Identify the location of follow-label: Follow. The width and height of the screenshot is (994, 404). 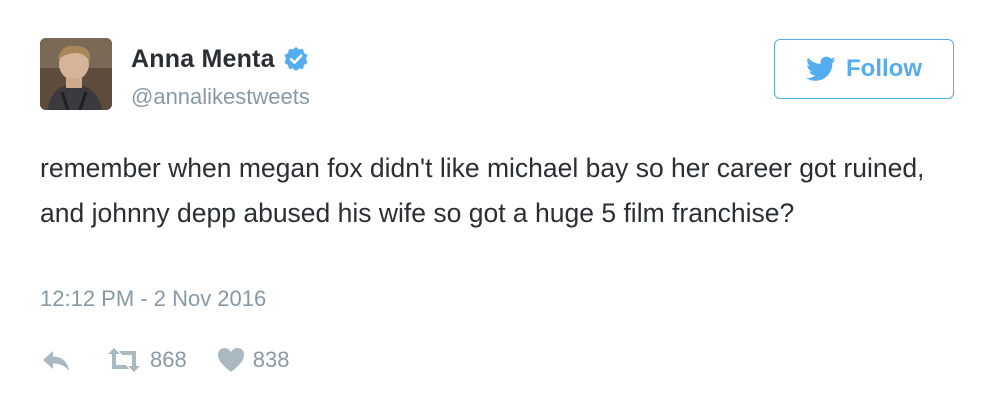
(884, 68).